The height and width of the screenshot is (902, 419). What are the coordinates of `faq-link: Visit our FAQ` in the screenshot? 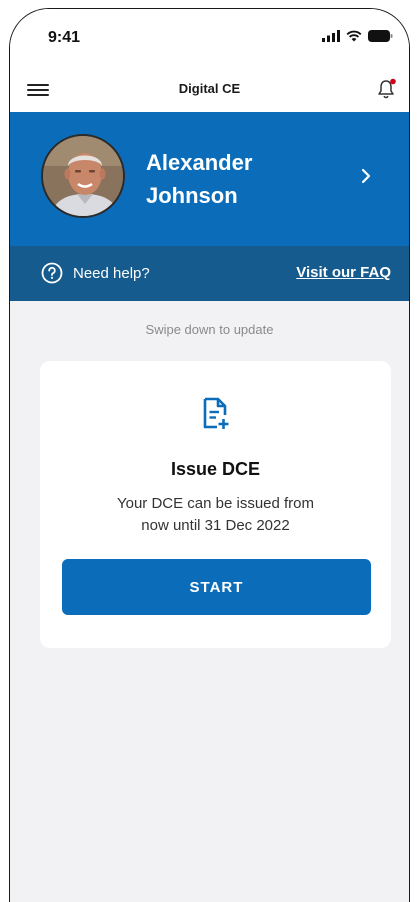 It's located at (343, 272).